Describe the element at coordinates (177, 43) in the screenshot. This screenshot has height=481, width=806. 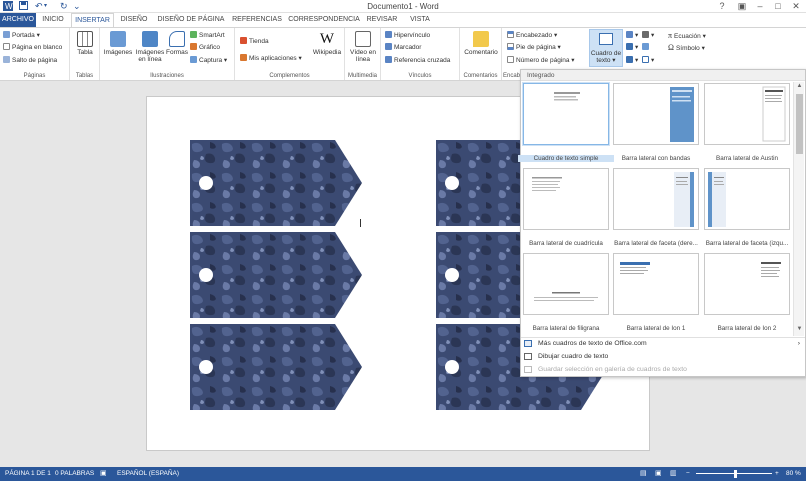
I see `formas-button: Formas` at that location.